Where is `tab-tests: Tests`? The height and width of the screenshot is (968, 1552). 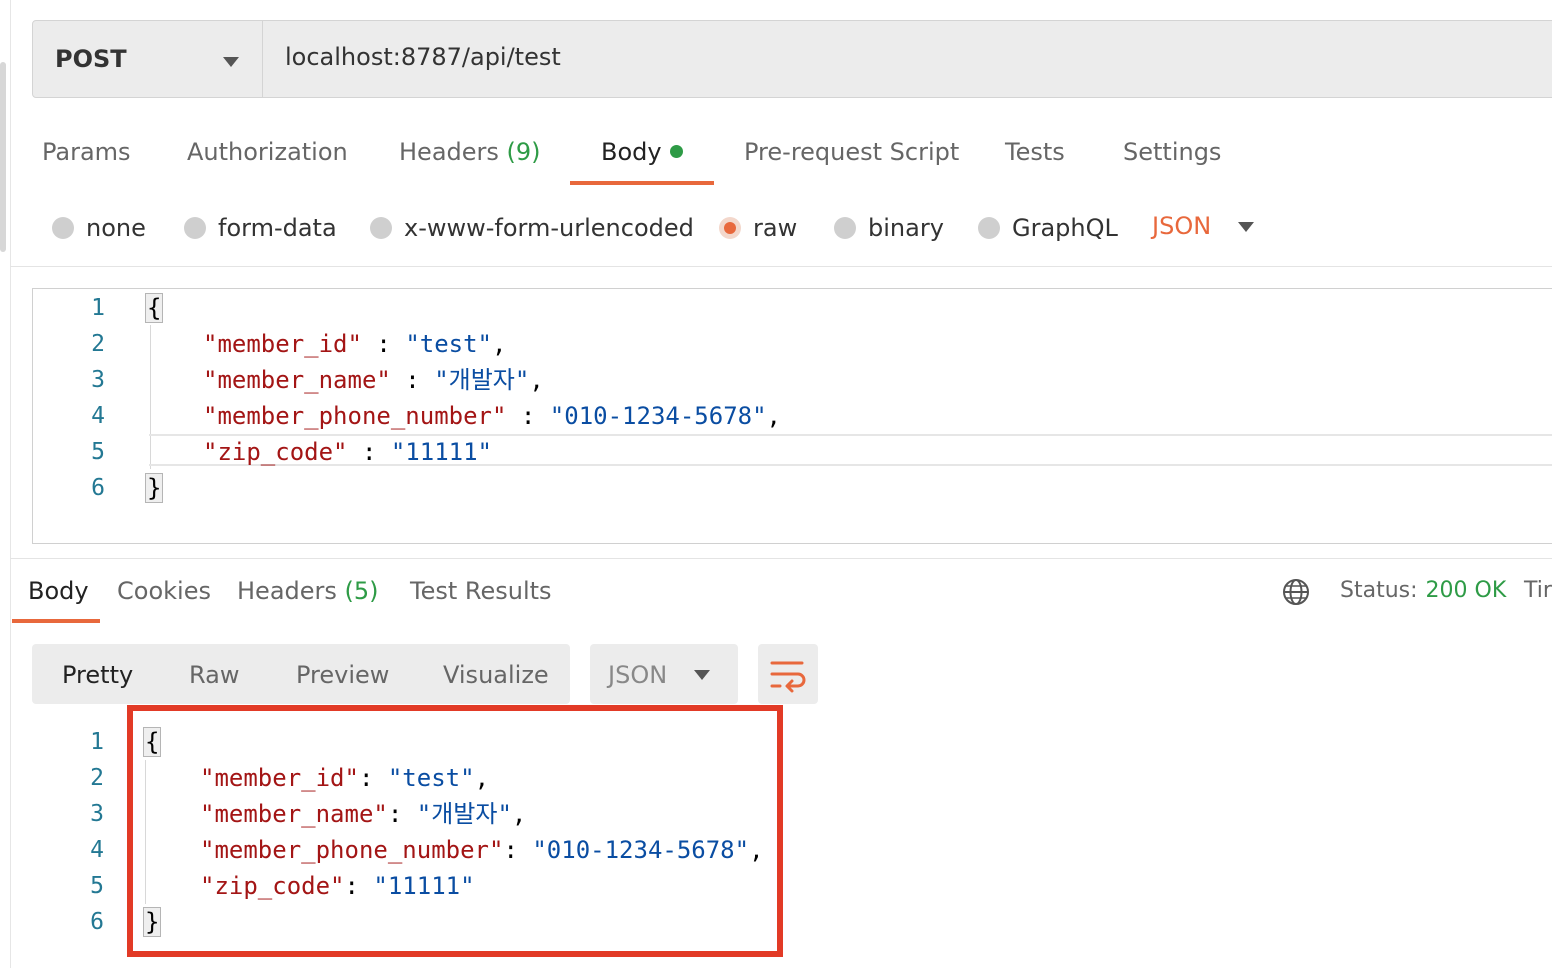
tab-tests: Tests is located at coordinates (1035, 152).